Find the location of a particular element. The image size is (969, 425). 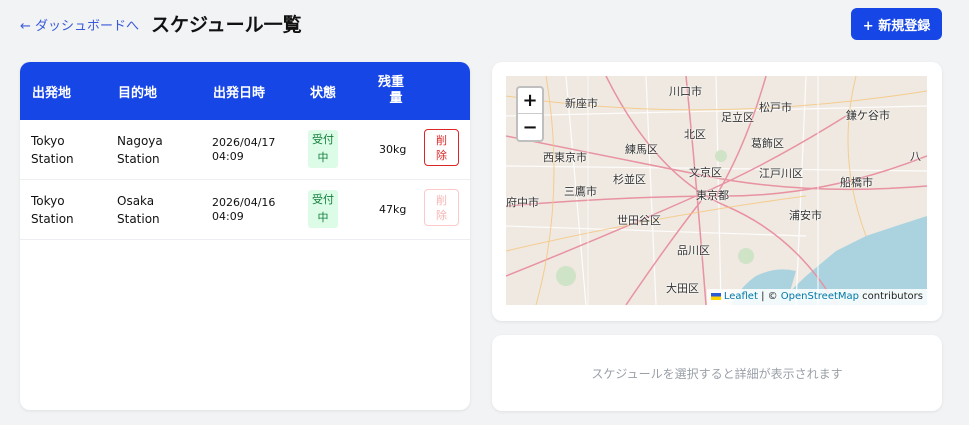

detail-panel: スケジュールを選択すると詳細が表示されます is located at coordinates (717, 373).